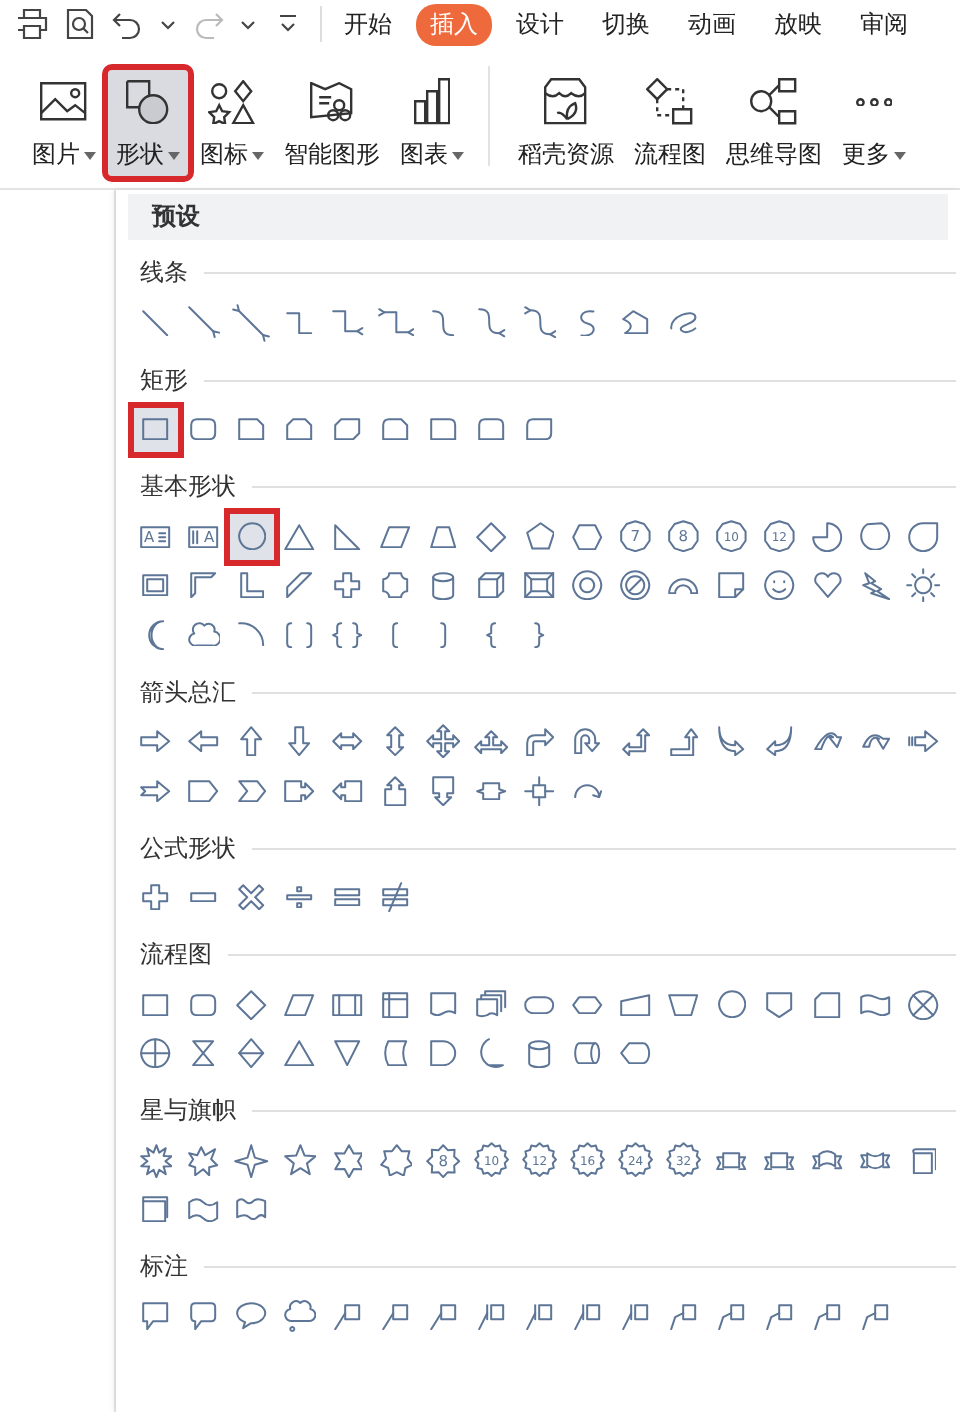  What do you see at coordinates (866, 155) in the screenshot?
I see `ribbon-button-label: 更多` at bounding box center [866, 155].